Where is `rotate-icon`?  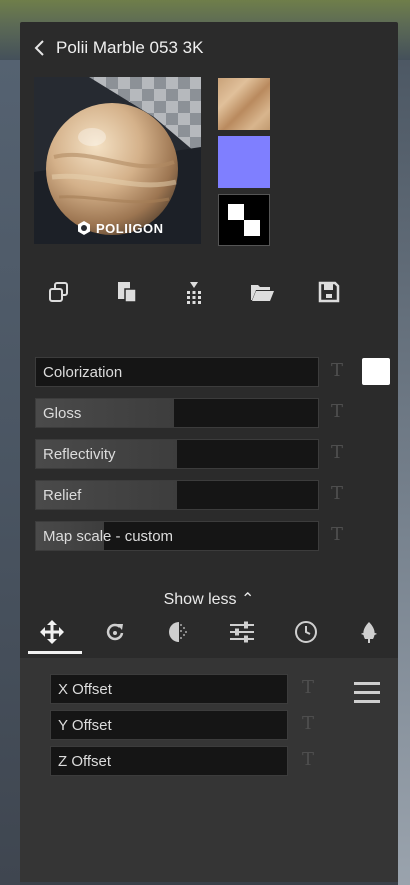 rotate-icon is located at coordinates (115, 632).